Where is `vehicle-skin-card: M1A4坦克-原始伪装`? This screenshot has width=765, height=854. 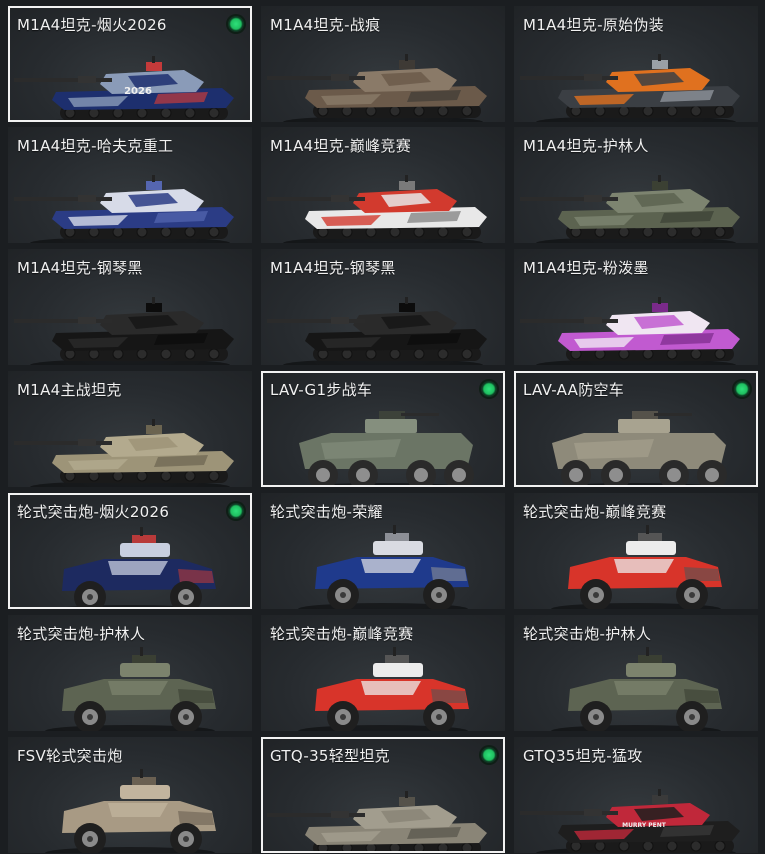
vehicle-skin-card: M1A4坦克-原始伪装 is located at coordinates (636, 64).